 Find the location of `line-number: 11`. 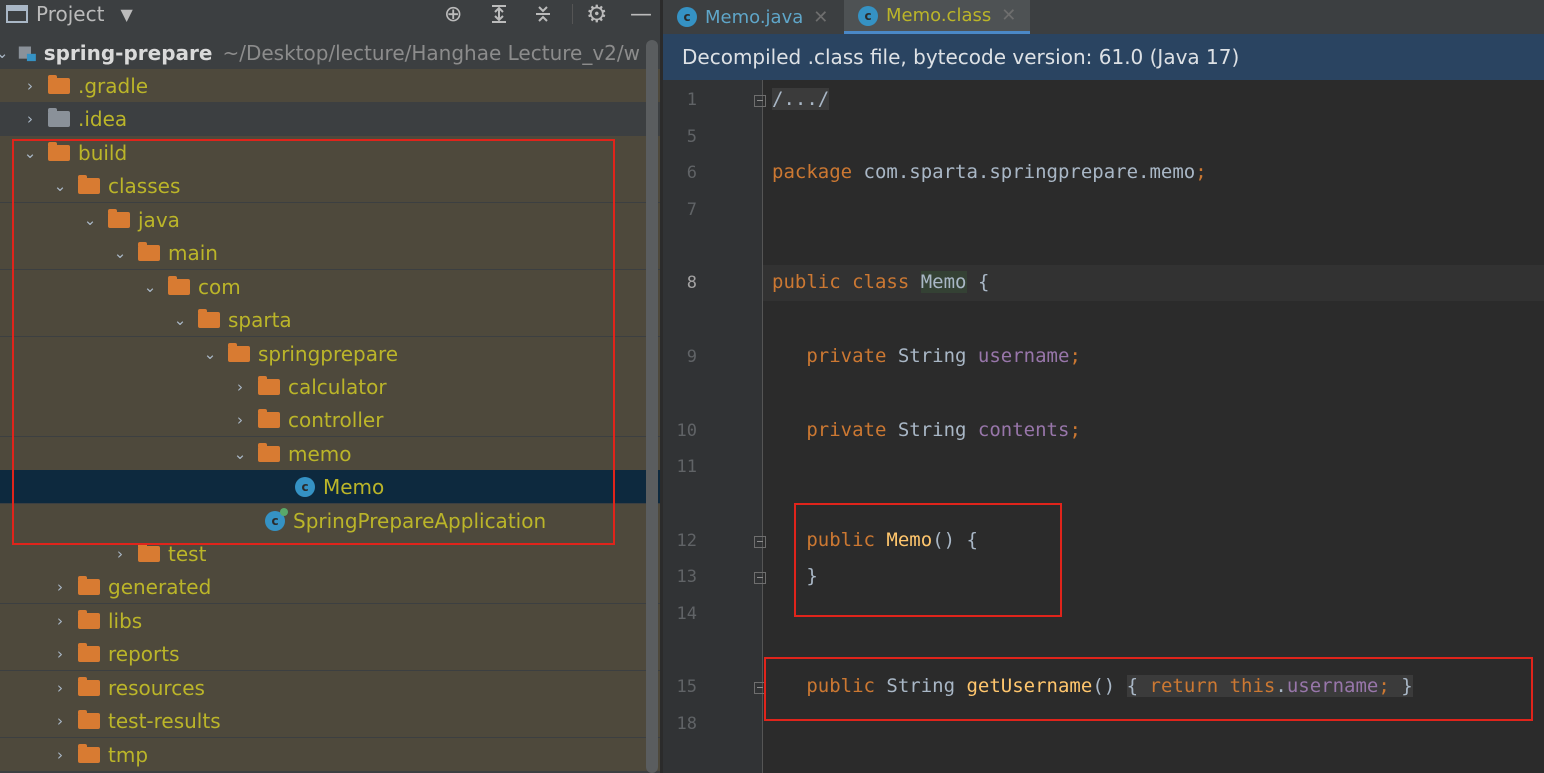

line-number: 11 is located at coordinates (686, 467).